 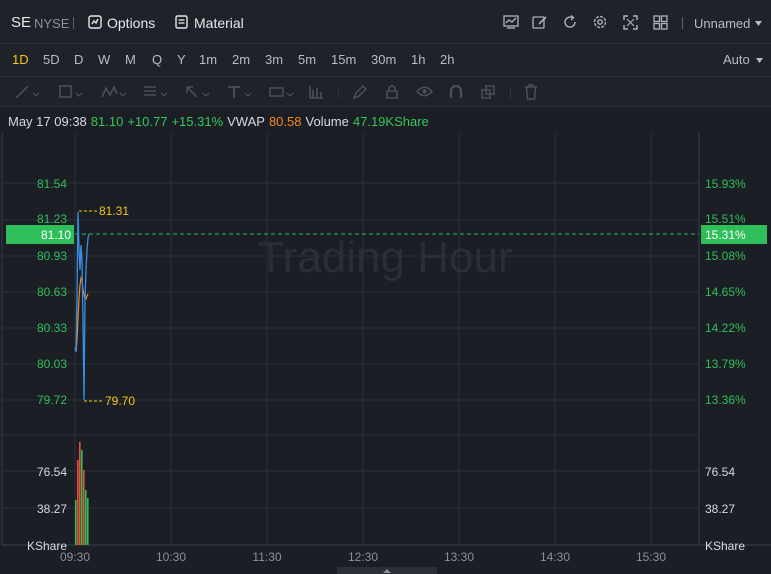 I want to click on volume-bars, so click(x=82, y=493).